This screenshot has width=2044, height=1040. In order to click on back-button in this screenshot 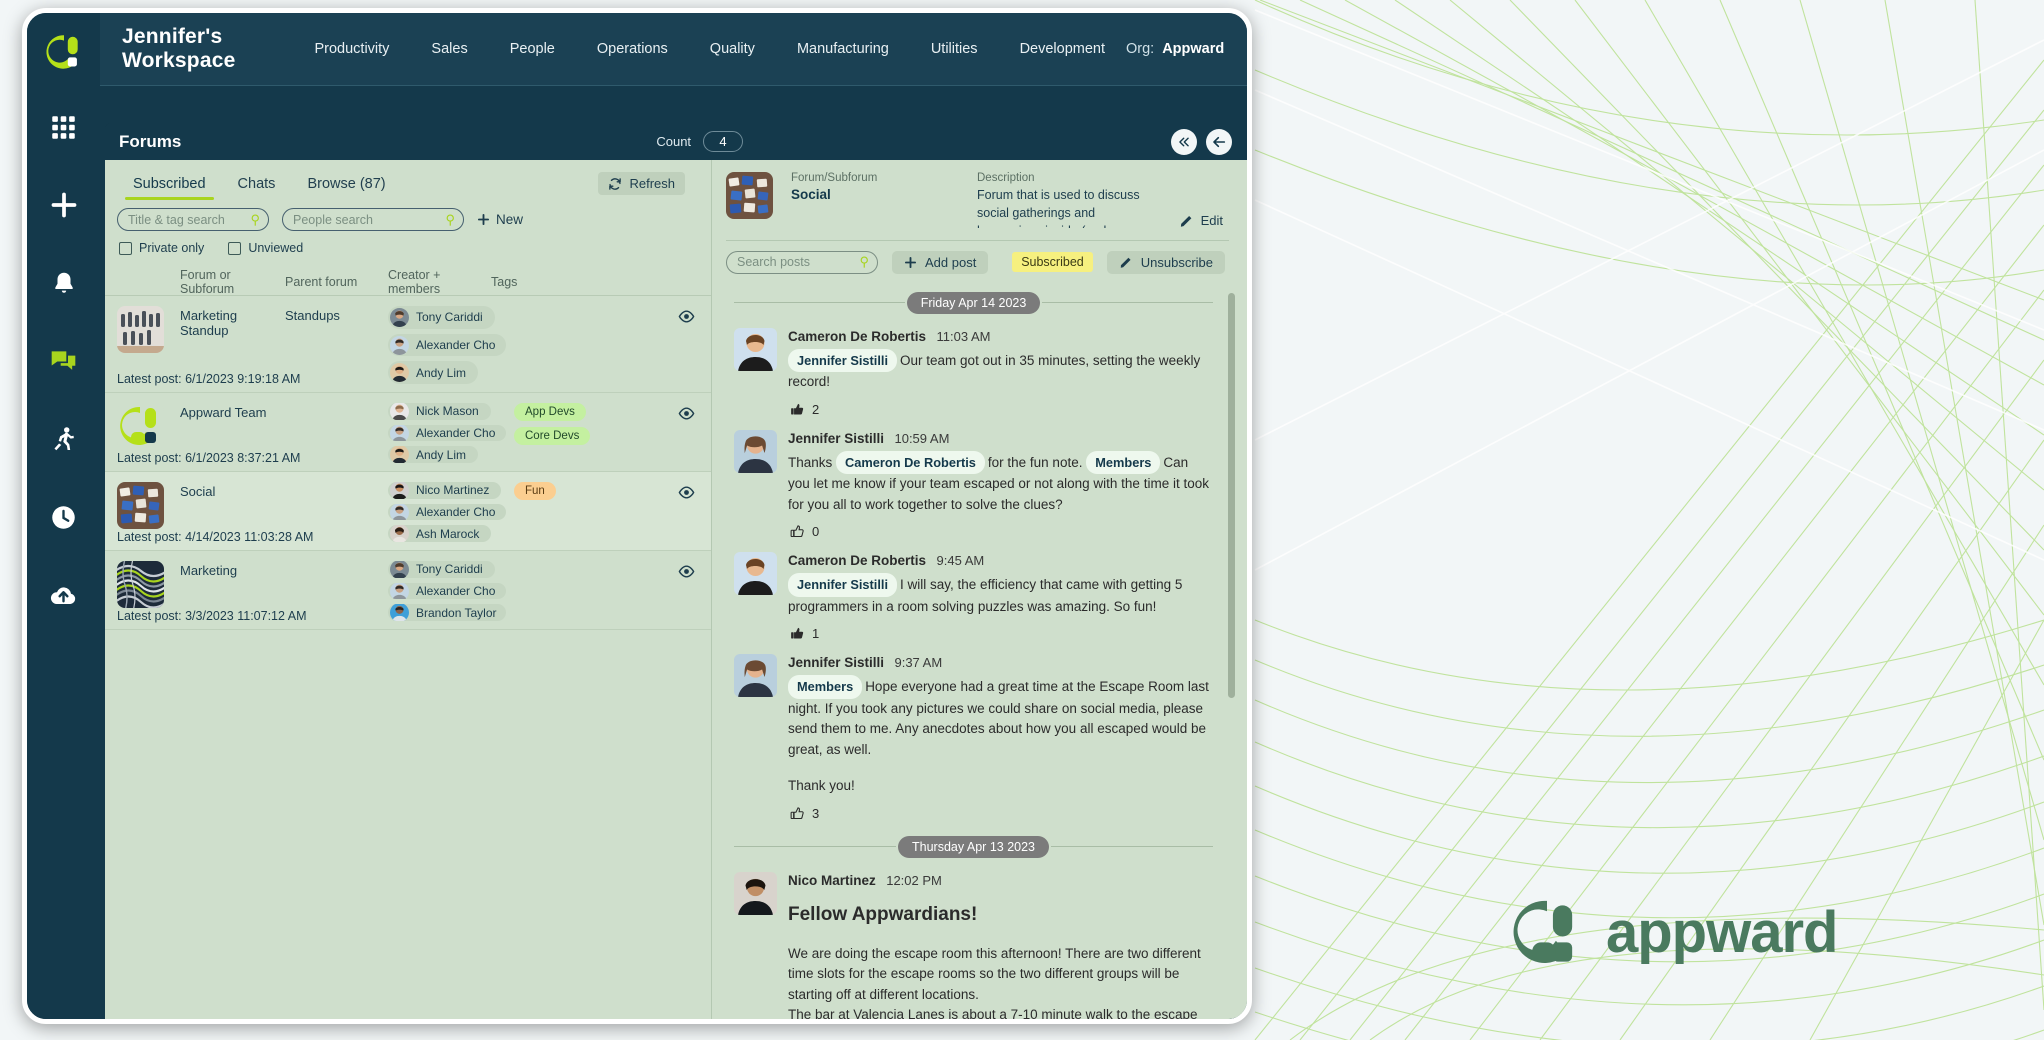, I will do `click(1219, 141)`.